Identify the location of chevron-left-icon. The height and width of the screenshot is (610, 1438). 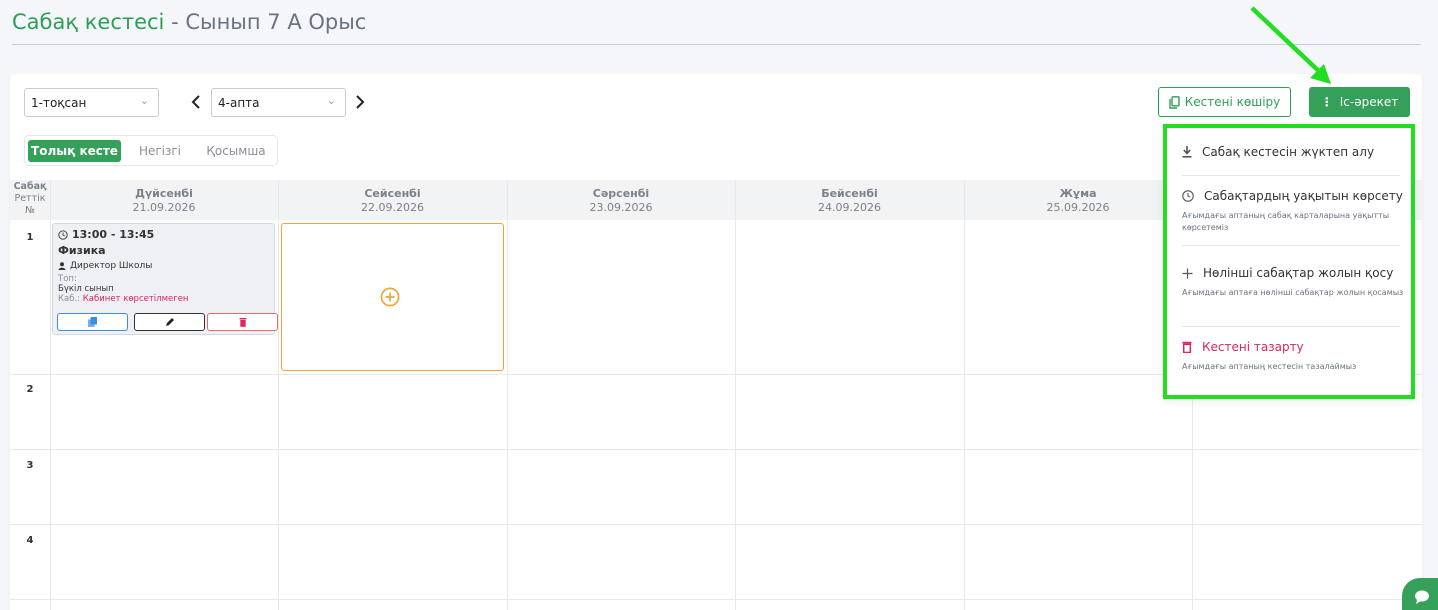
(195, 102).